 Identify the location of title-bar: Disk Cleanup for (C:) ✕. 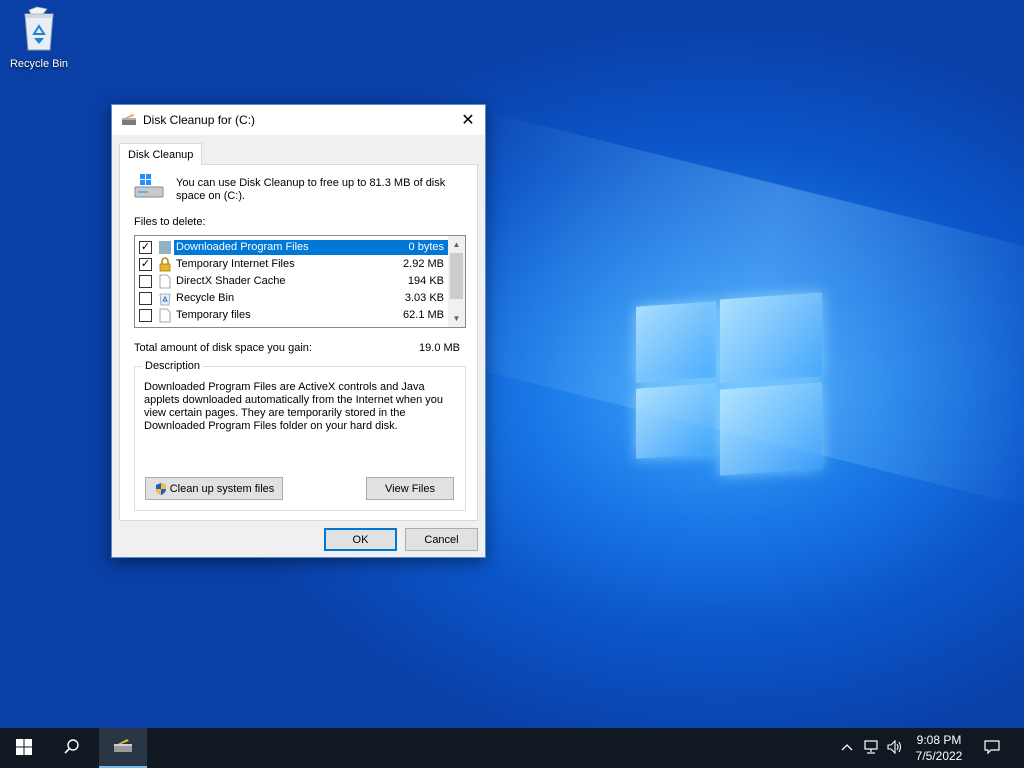
(298, 120).